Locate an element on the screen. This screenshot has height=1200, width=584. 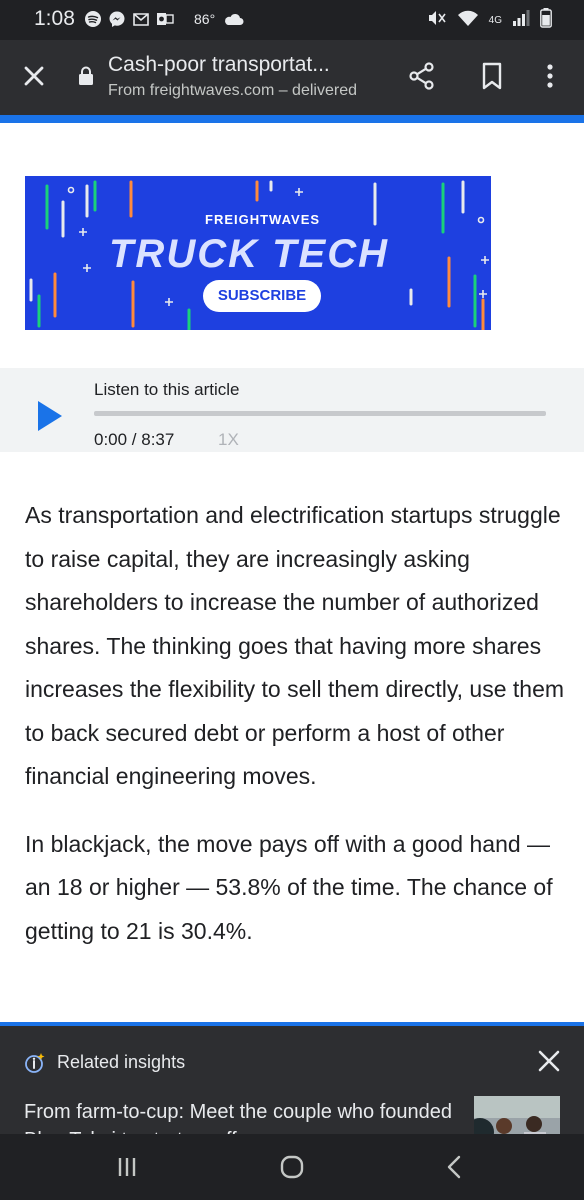
system-navigation-bar is located at coordinates (292, 1167).